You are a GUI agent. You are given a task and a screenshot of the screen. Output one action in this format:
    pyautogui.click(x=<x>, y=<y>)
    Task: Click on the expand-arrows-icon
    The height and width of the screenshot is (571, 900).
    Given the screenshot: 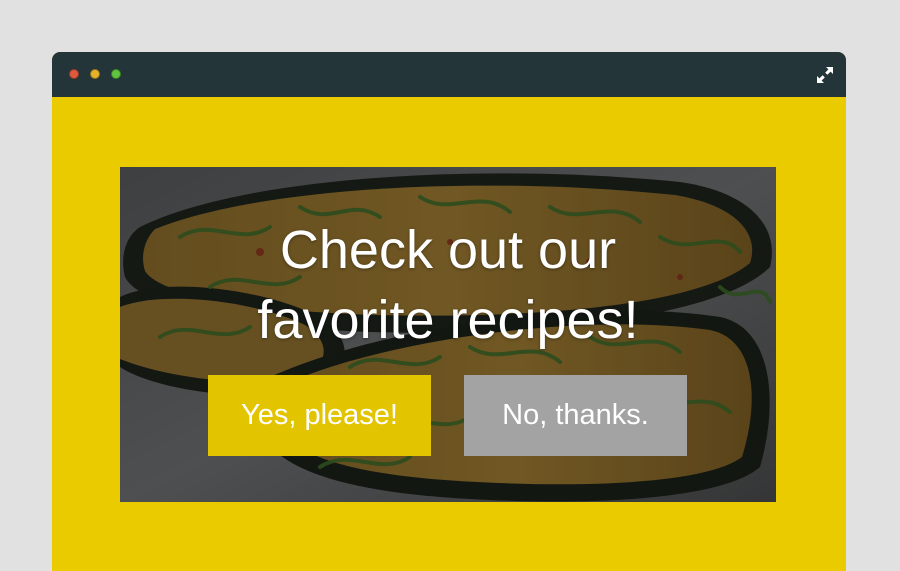 What is the action you would take?
    pyautogui.click(x=825, y=75)
    